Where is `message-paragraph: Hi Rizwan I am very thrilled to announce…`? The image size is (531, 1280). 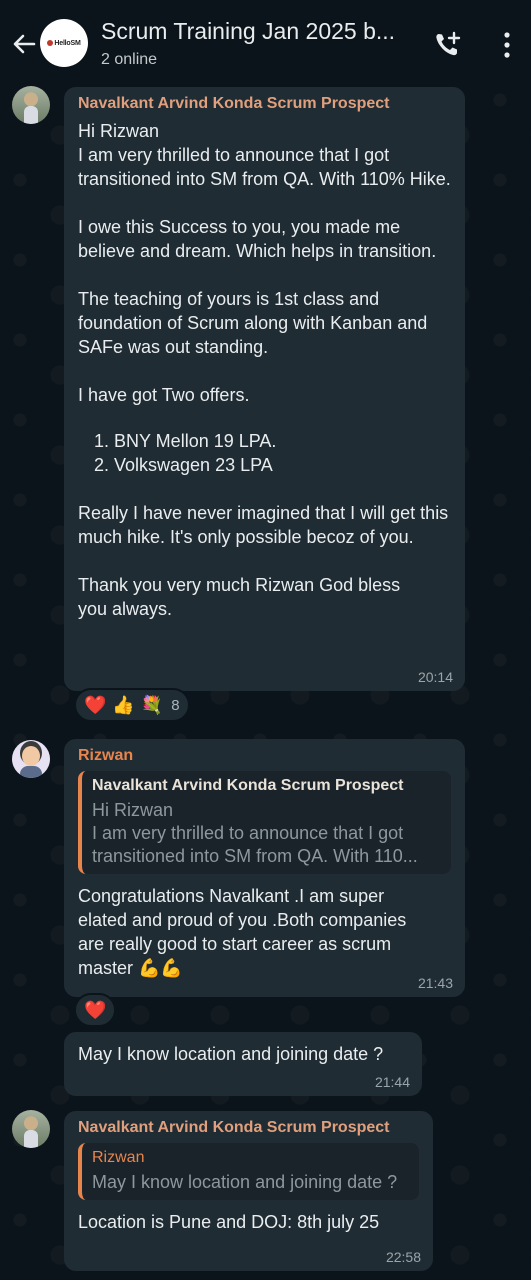
message-paragraph: Hi Rizwan I am very thrilled to announce… is located at coordinates (264, 155).